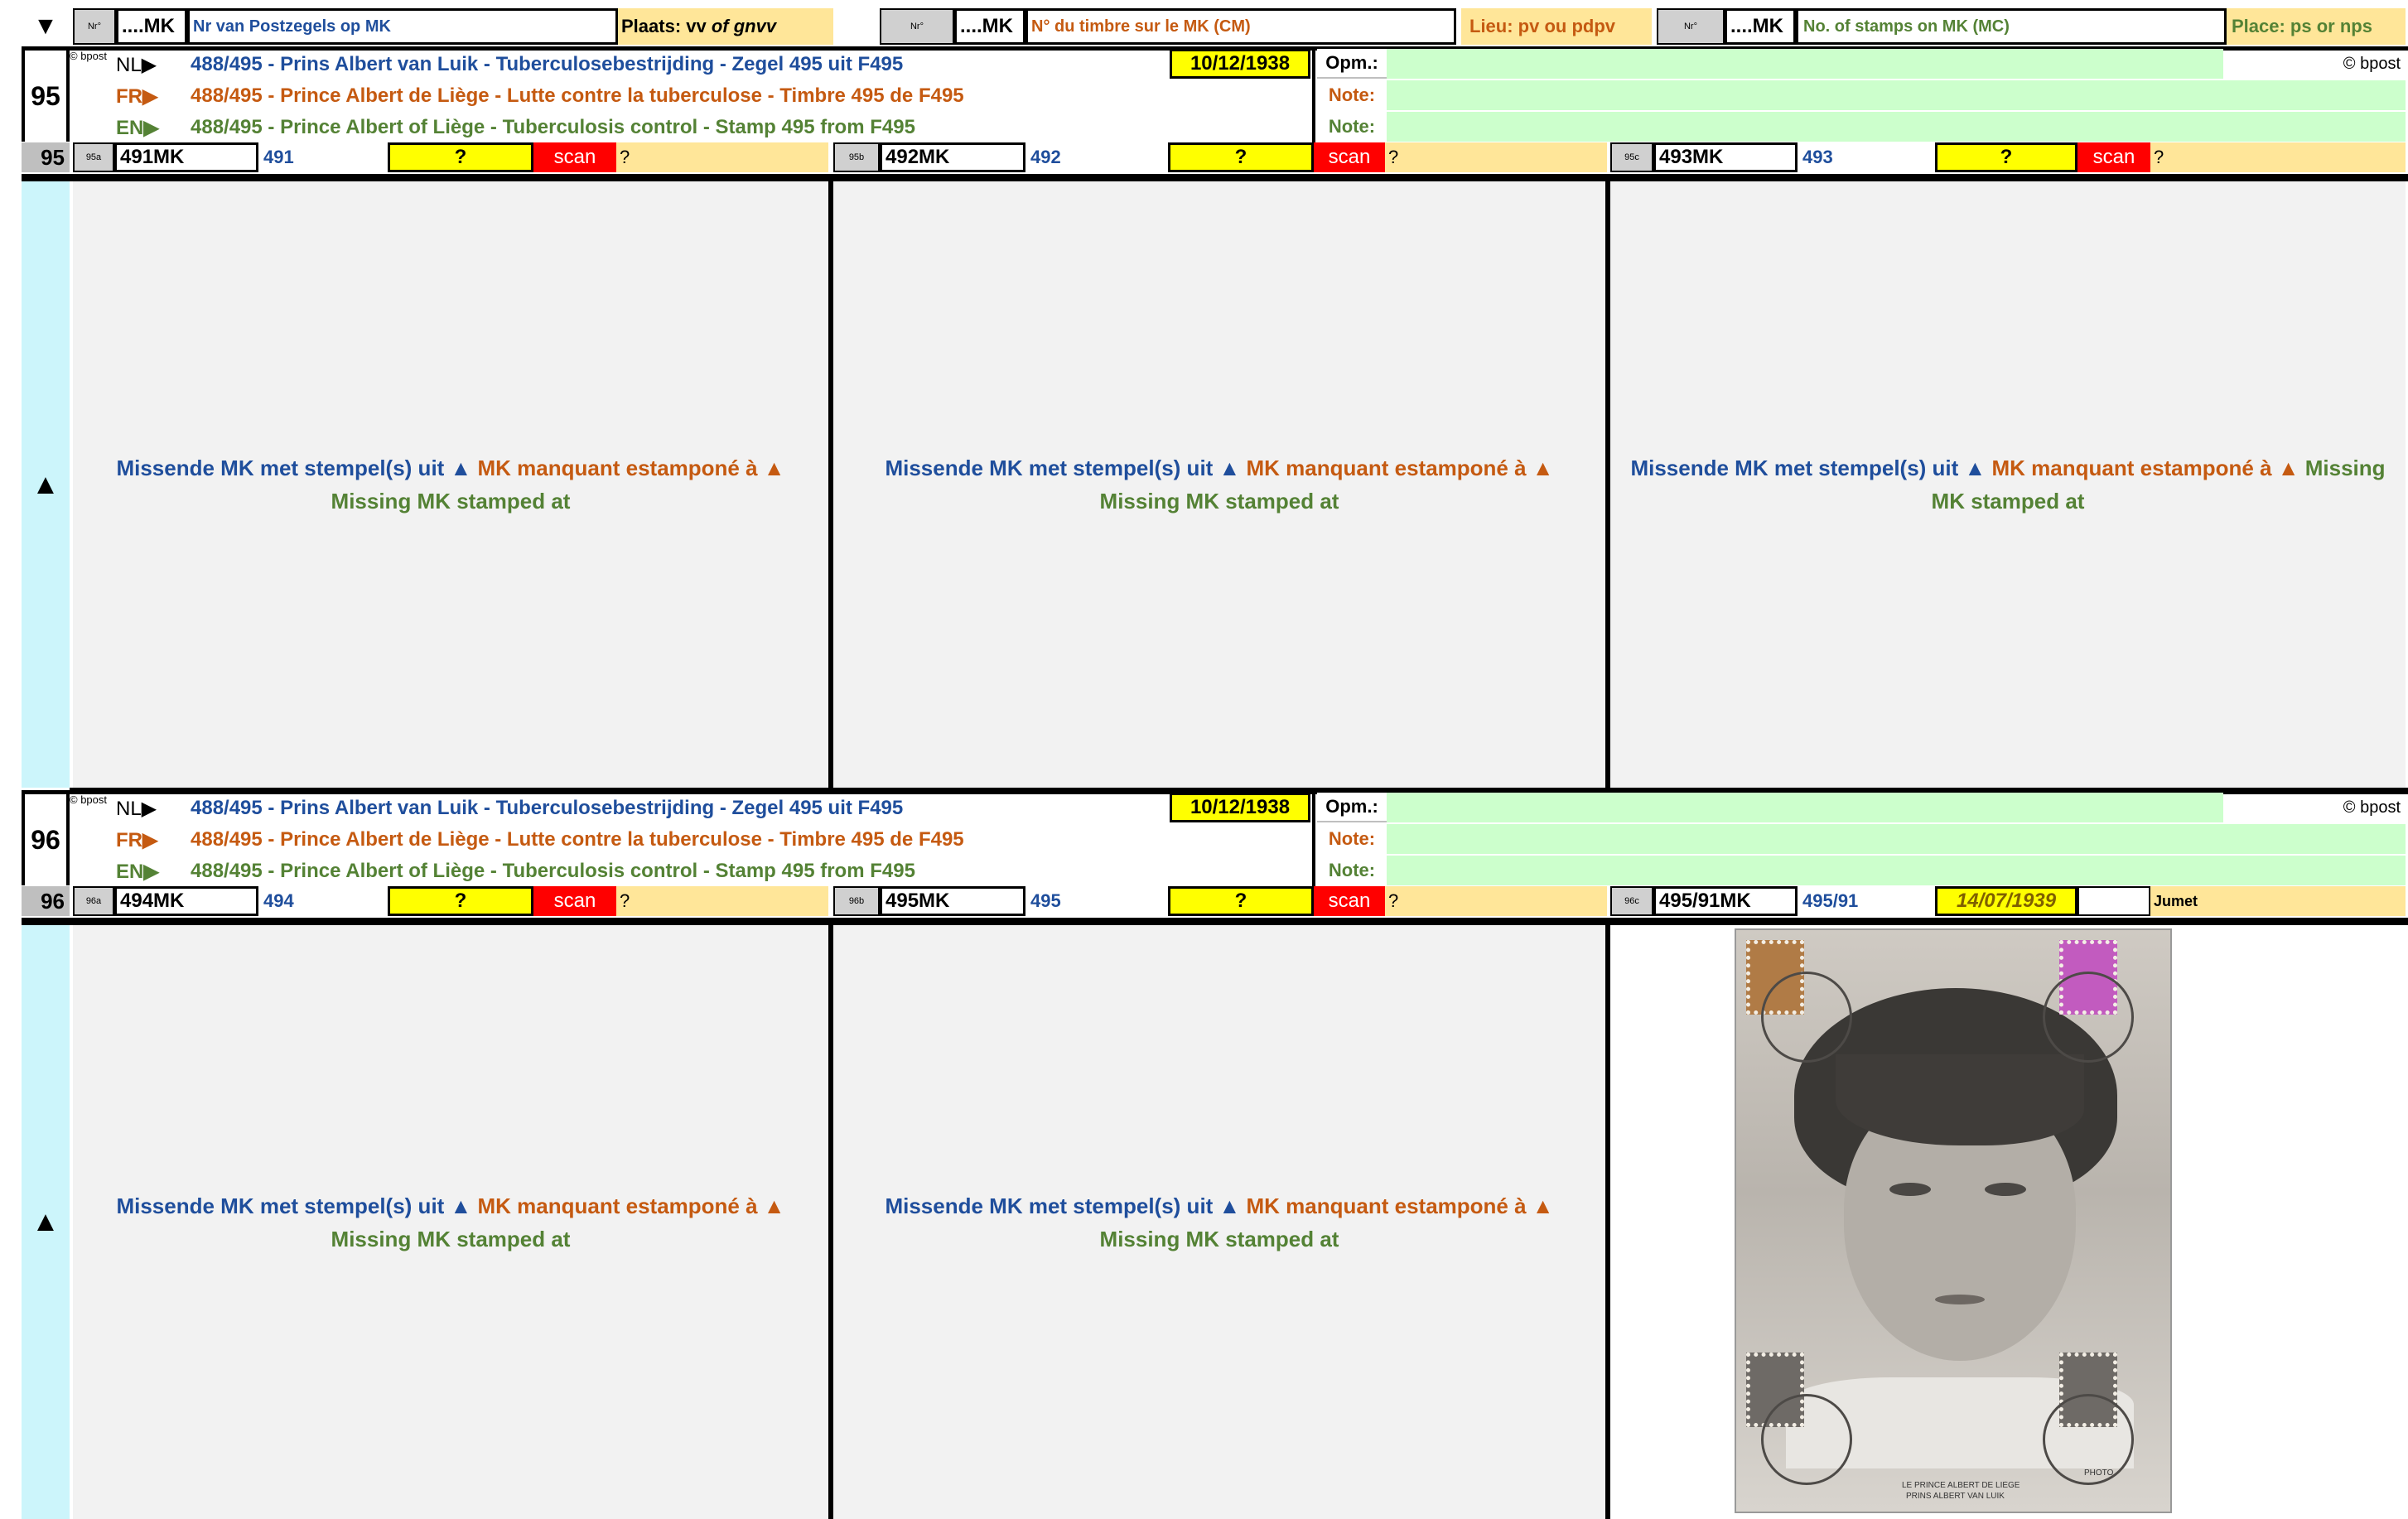 Image resolution: width=2408 pixels, height=1519 pixels. Describe the element at coordinates (46, 27) in the screenshot. I see `sort-down-arrow: ▼` at that location.